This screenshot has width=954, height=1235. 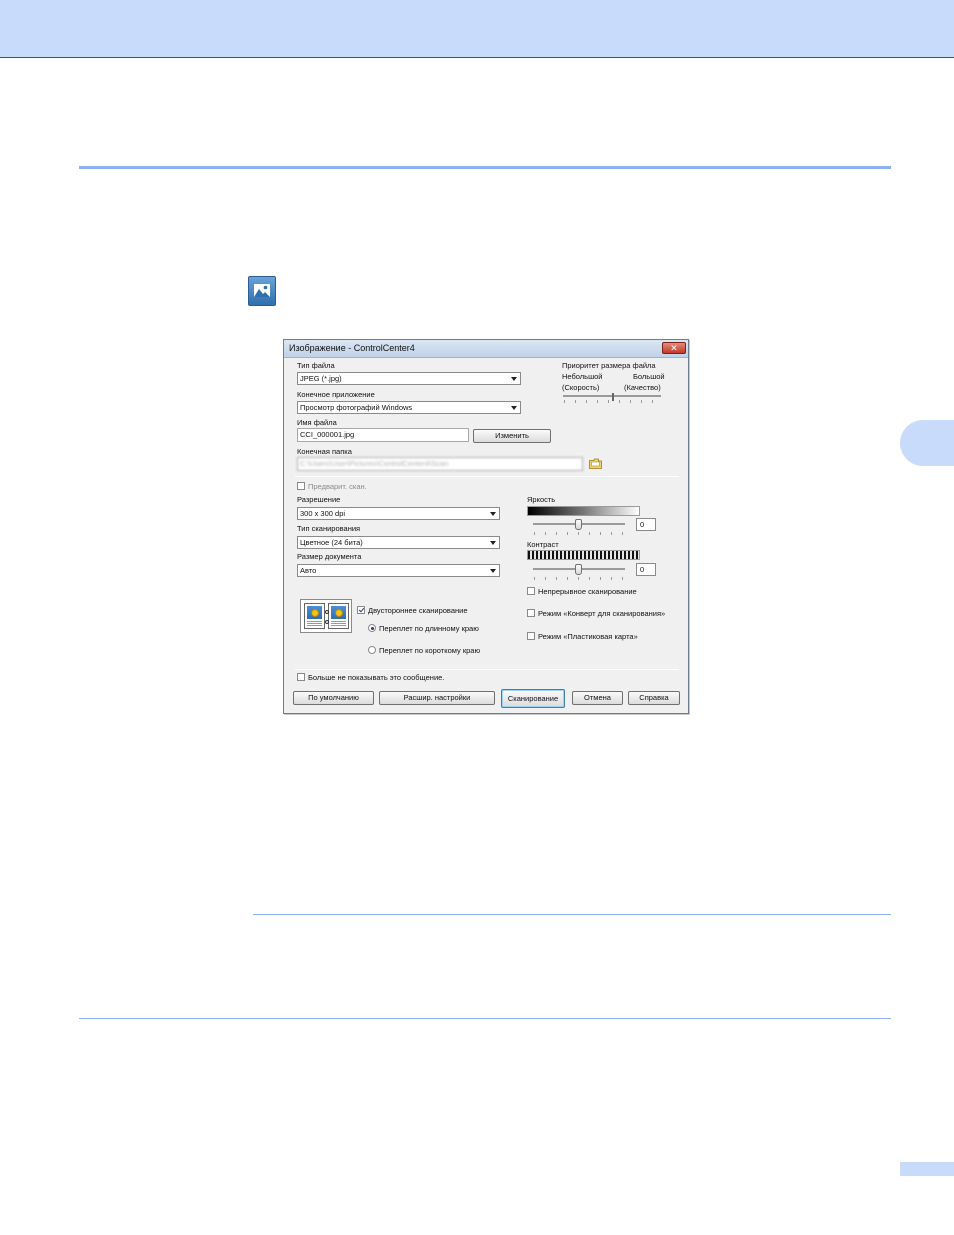 I want to click on short-edge-label: Переплет по короткому краю, so click(x=430, y=650).